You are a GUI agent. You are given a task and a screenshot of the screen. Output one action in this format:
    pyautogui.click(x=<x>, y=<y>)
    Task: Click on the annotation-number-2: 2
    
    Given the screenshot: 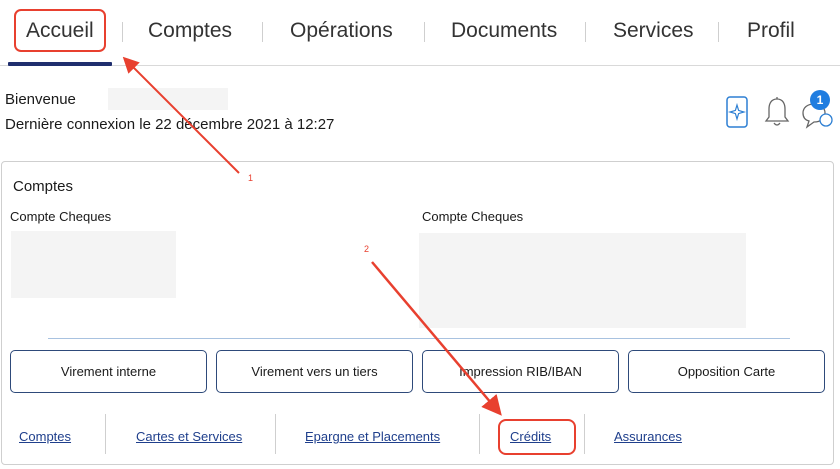 What is the action you would take?
    pyautogui.click(x=367, y=249)
    